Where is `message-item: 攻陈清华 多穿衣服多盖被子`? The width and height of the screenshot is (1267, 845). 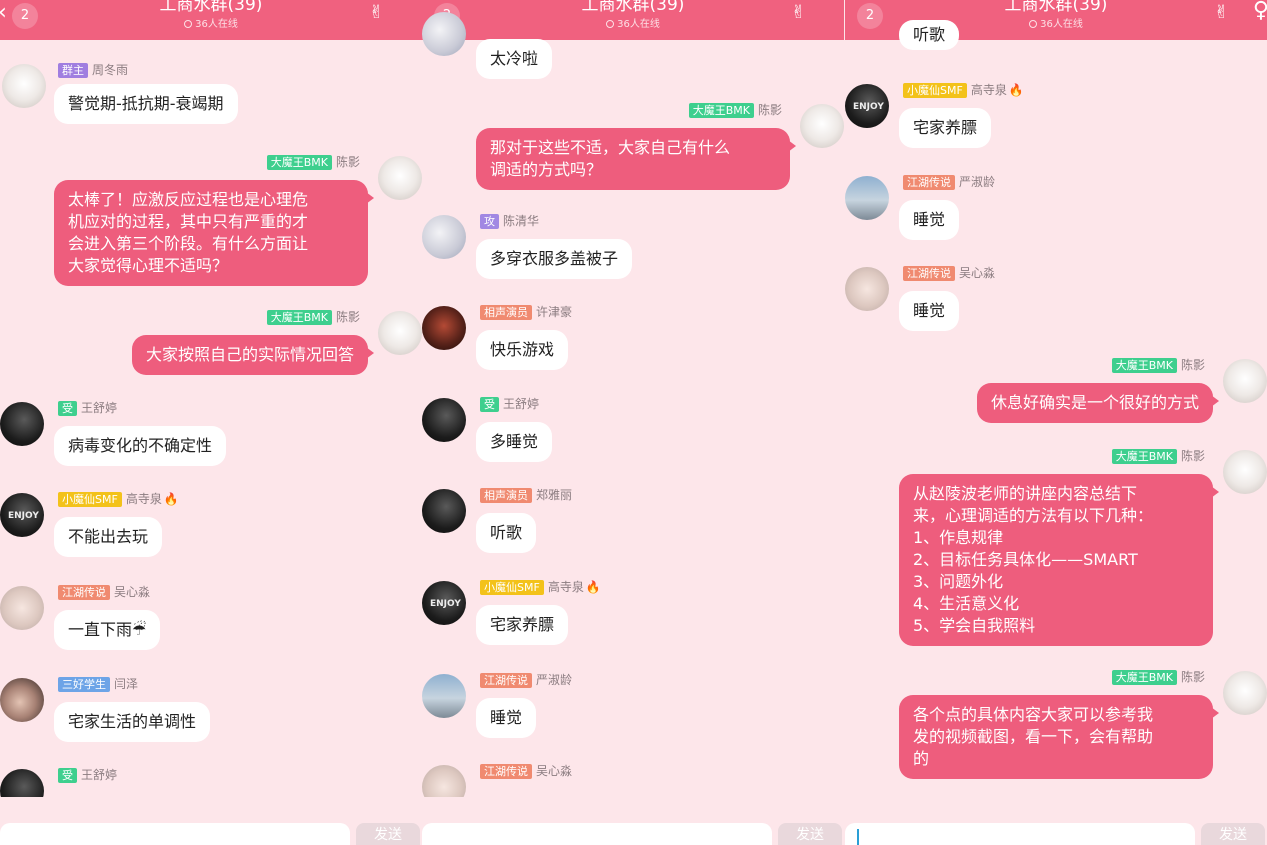 message-item: 攻陈清华 多穿衣服多盖被子 is located at coordinates (633, 253).